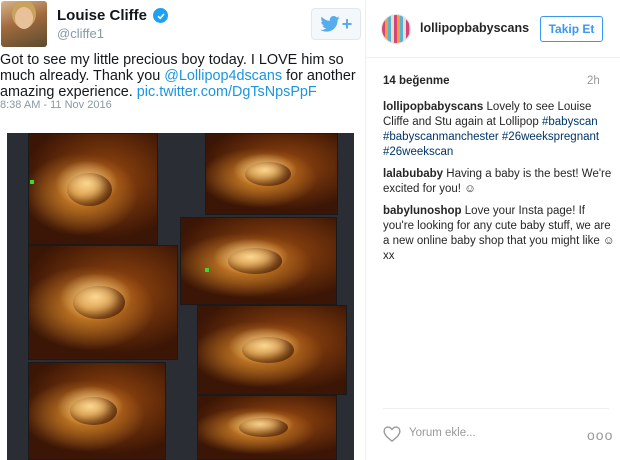 This screenshot has width=620, height=460. What do you see at coordinates (102, 15) in the screenshot?
I see `tweet-author-name: Louise Cliffe` at bounding box center [102, 15].